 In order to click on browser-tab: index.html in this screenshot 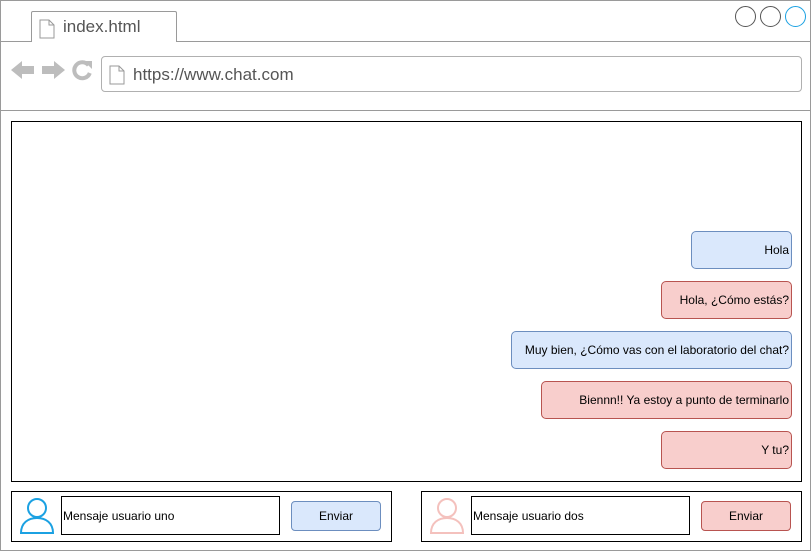, I will do `click(104, 26)`.